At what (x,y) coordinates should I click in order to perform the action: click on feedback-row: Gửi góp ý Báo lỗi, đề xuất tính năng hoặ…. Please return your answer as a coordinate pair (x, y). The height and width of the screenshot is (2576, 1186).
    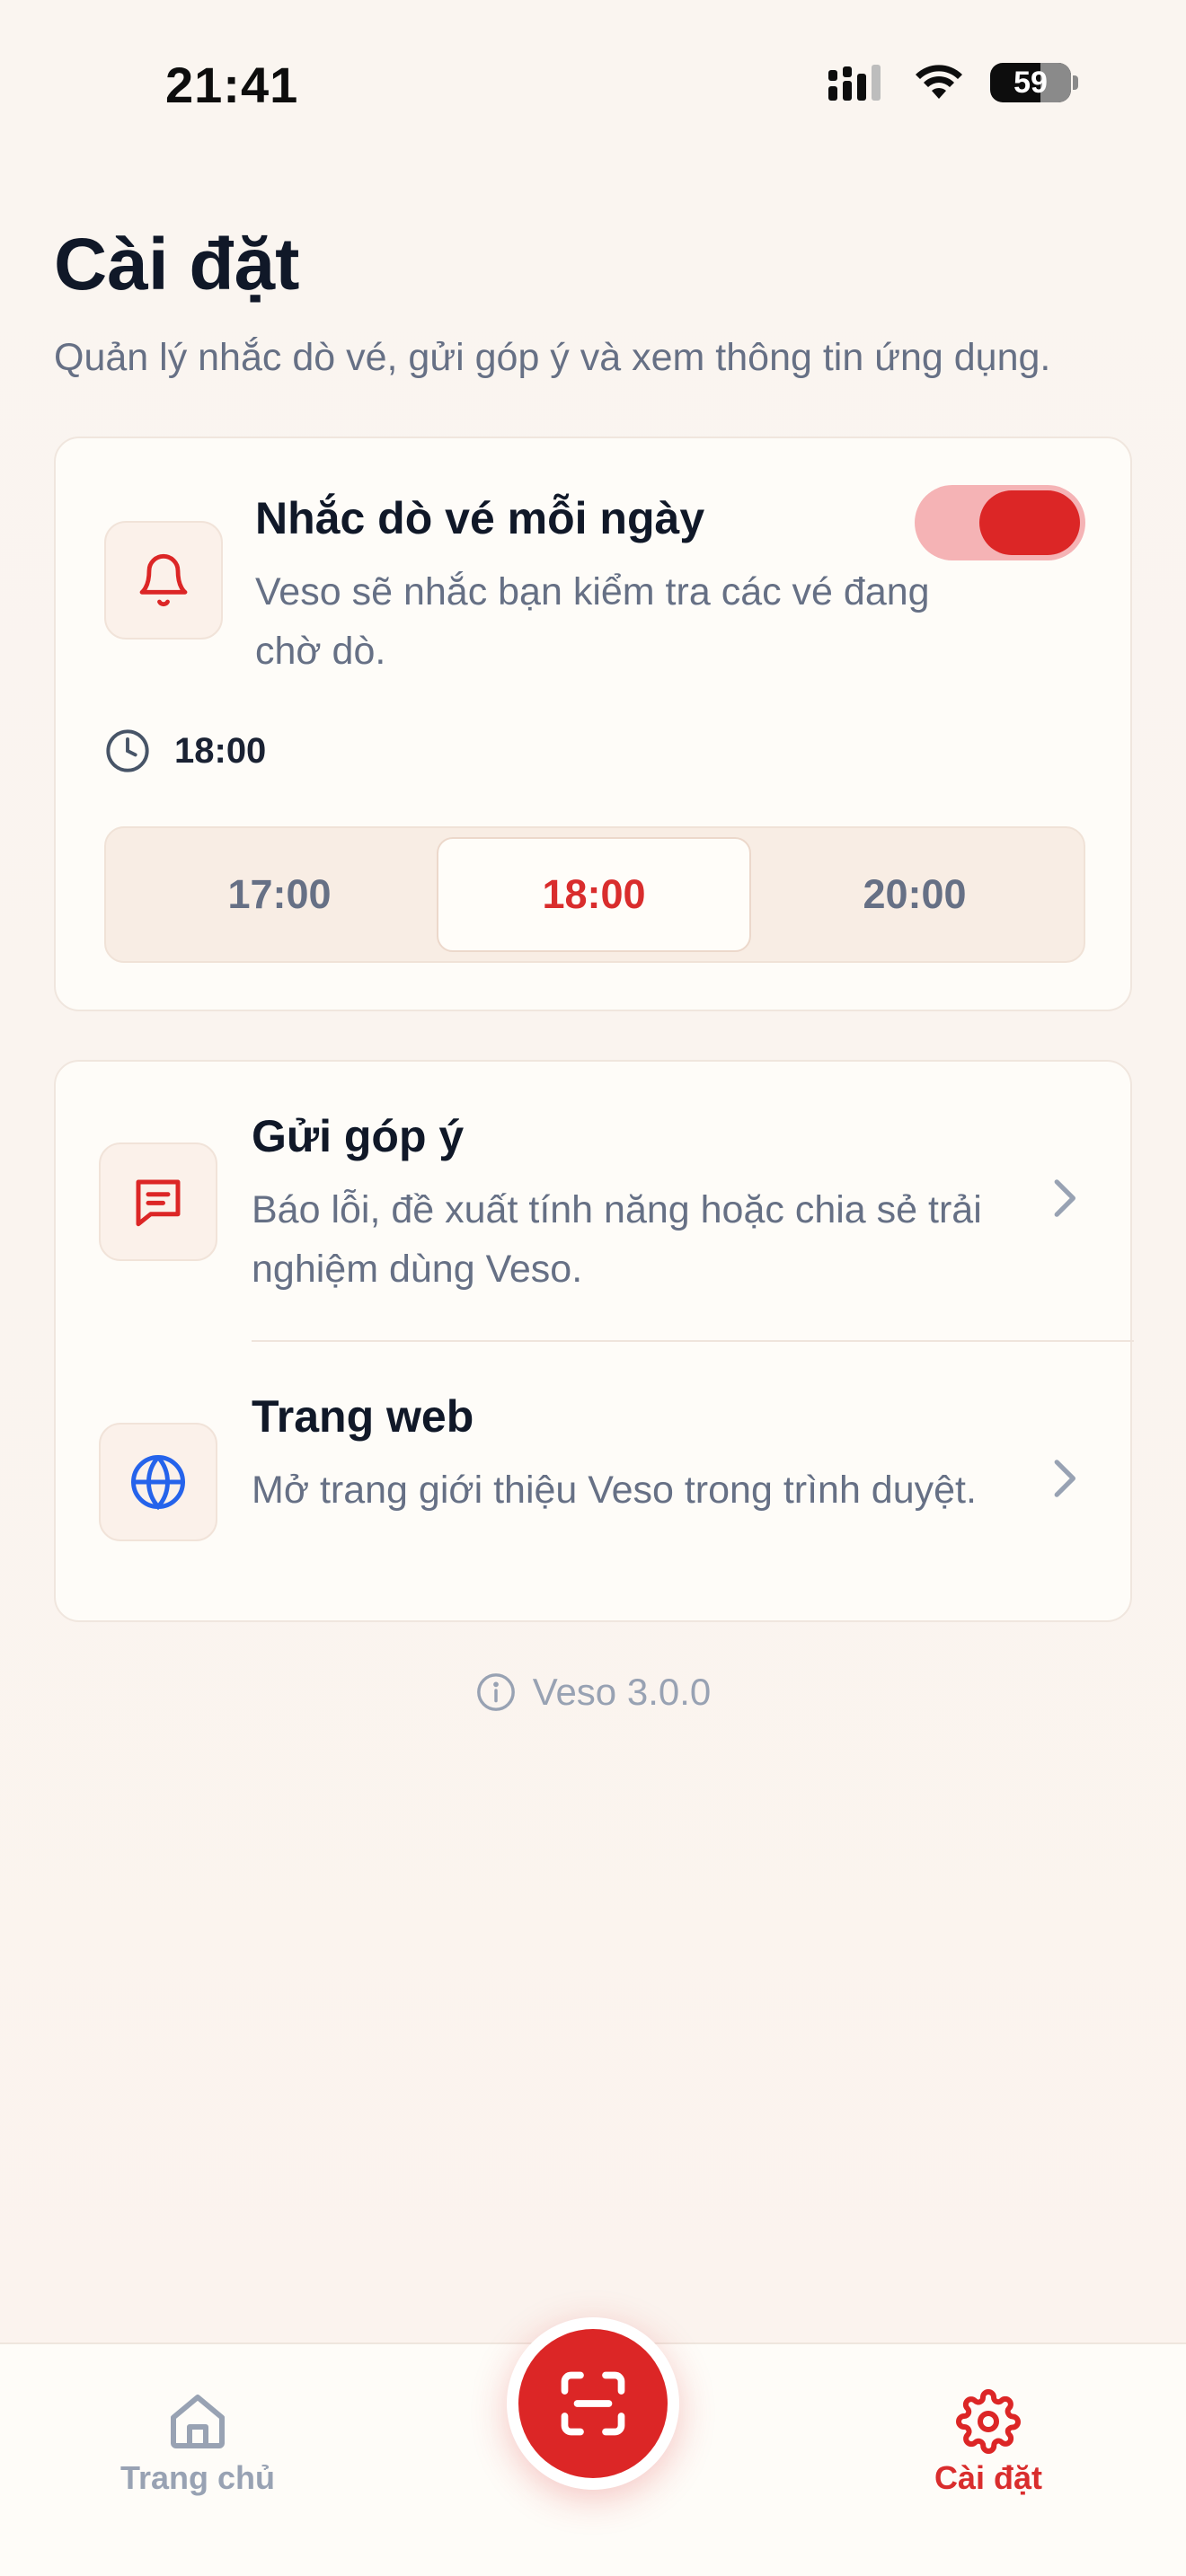
    Looking at the image, I should click on (595, 1202).